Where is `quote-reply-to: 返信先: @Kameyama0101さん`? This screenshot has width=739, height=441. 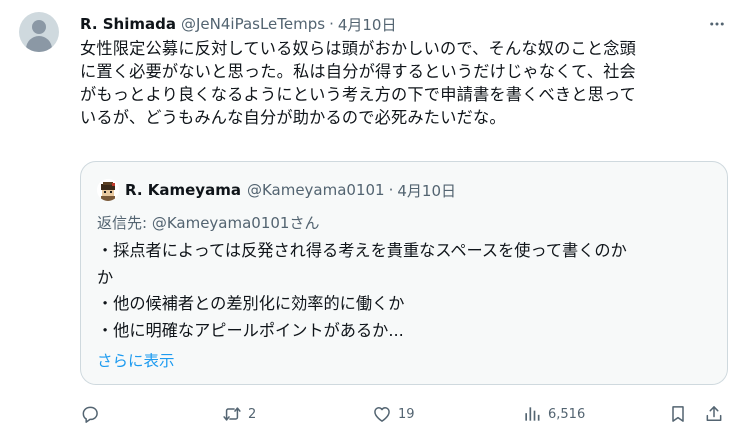
quote-reply-to: 返信先: @Kameyama0101さん is located at coordinates (208, 223).